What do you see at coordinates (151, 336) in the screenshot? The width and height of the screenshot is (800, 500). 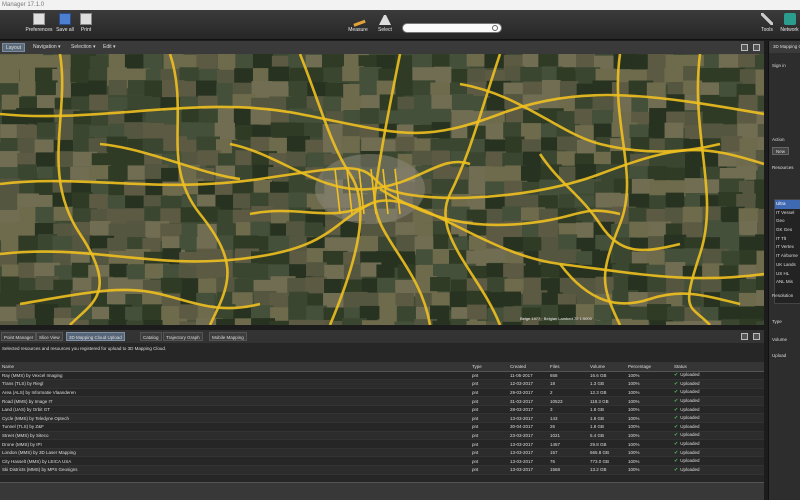 I see `tab-catalog: Catalog` at bounding box center [151, 336].